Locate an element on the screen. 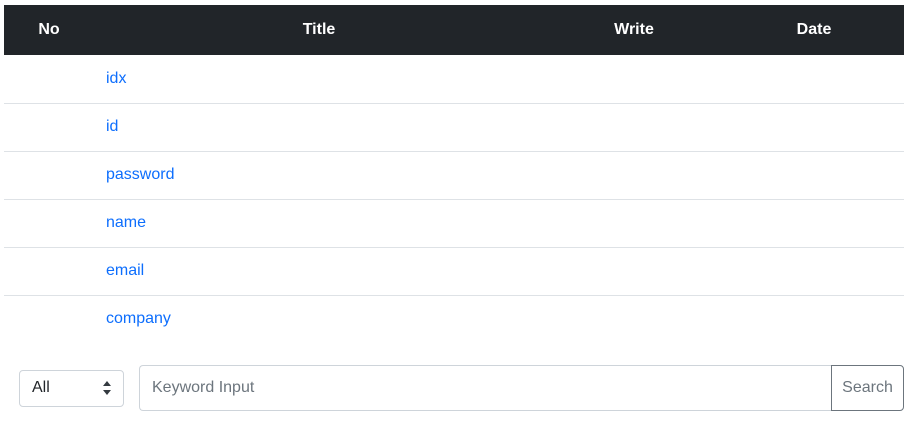  row-title-link: id is located at coordinates (112, 126).